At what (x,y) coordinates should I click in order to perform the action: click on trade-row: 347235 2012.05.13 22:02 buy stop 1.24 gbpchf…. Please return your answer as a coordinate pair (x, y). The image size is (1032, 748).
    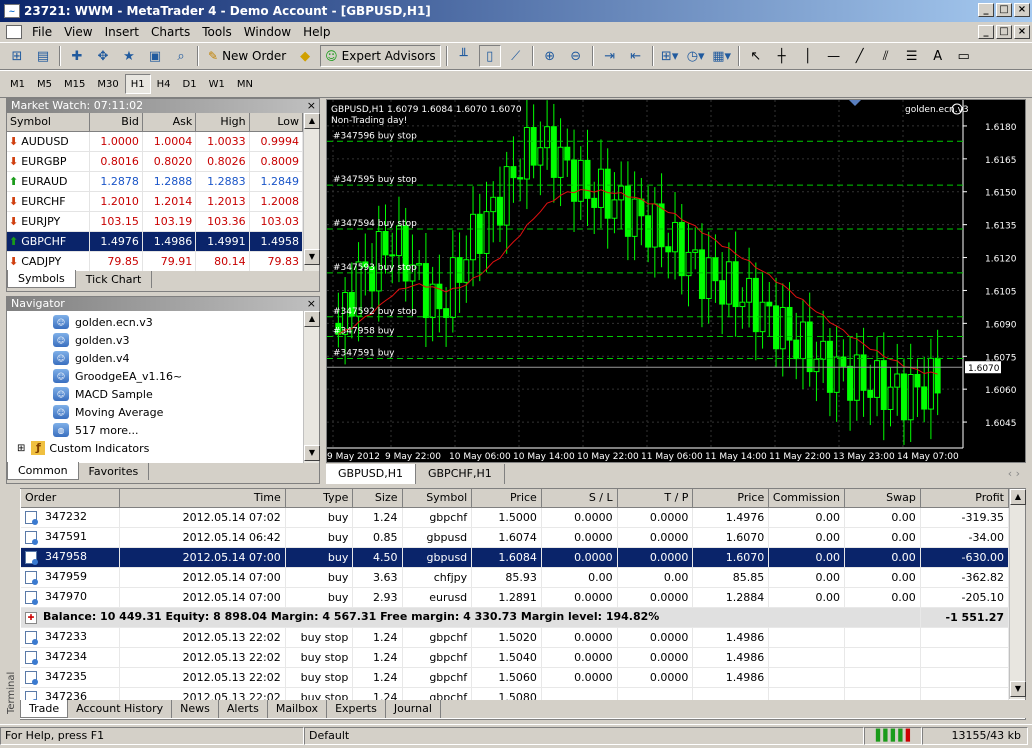
    Looking at the image, I should click on (515, 677).